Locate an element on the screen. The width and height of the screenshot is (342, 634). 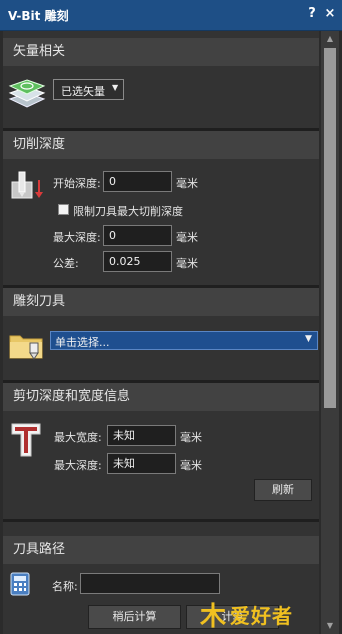
max-depth-unit: 毫米 is located at coordinates (187, 237).